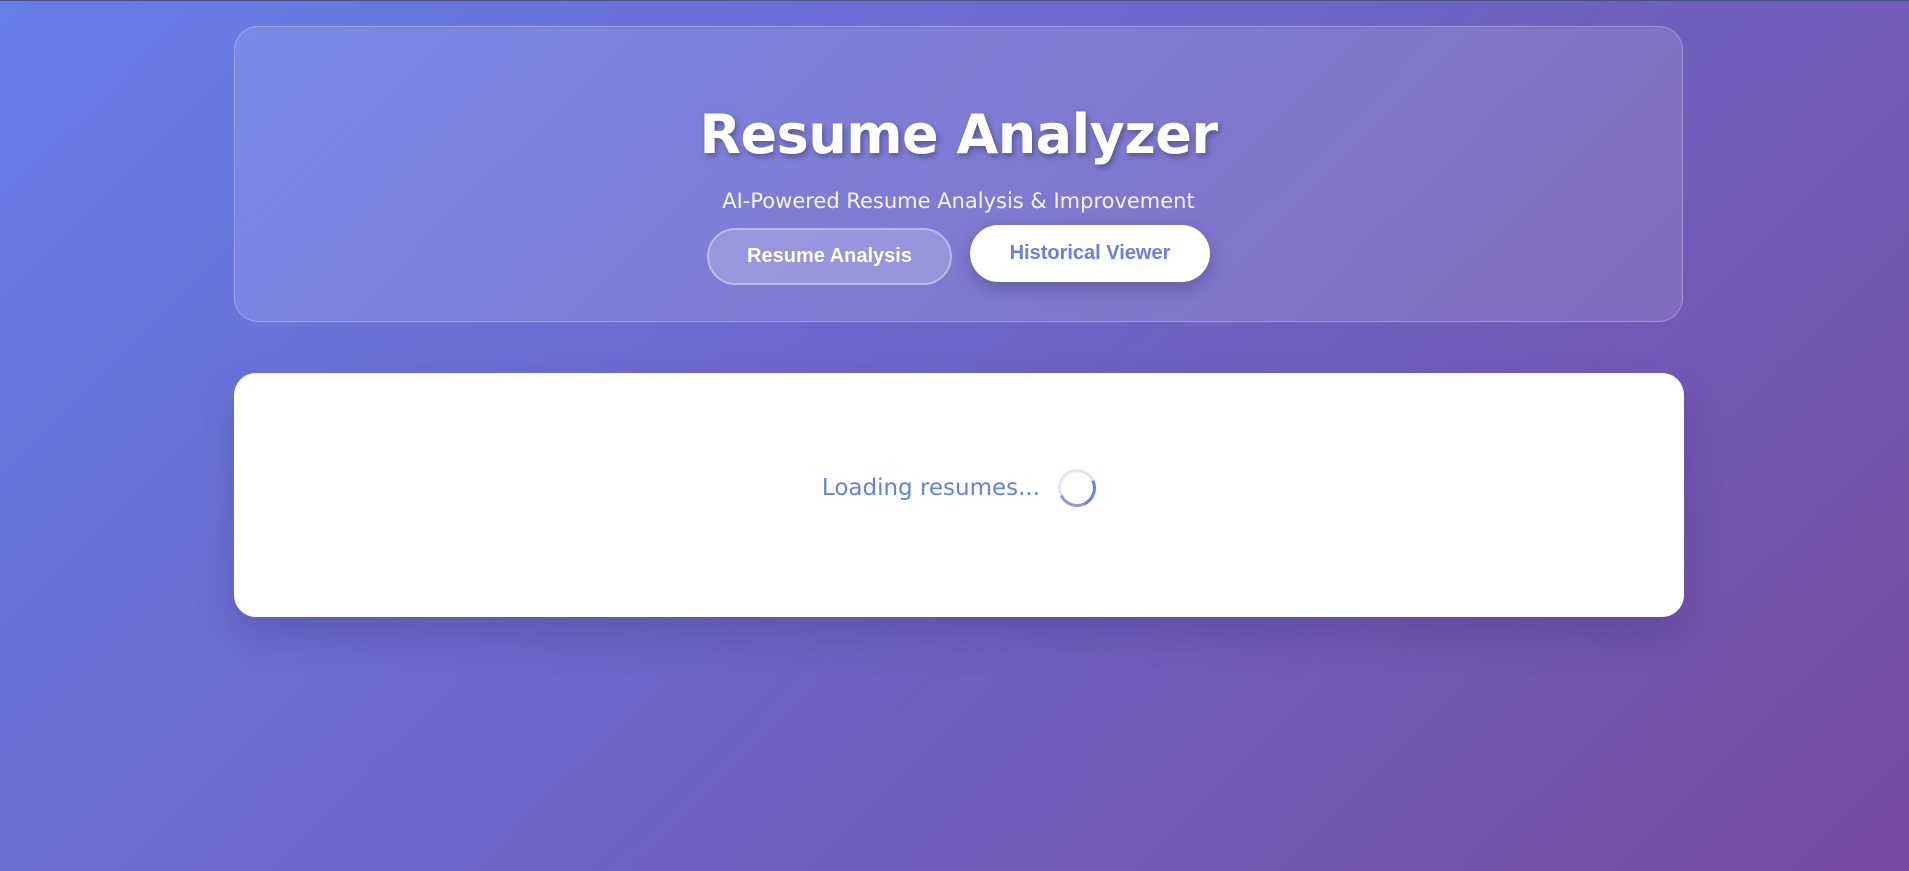 The width and height of the screenshot is (1909, 871). What do you see at coordinates (1077, 488) in the screenshot?
I see `loading-spinner-icon` at bounding box center [1077, 488].